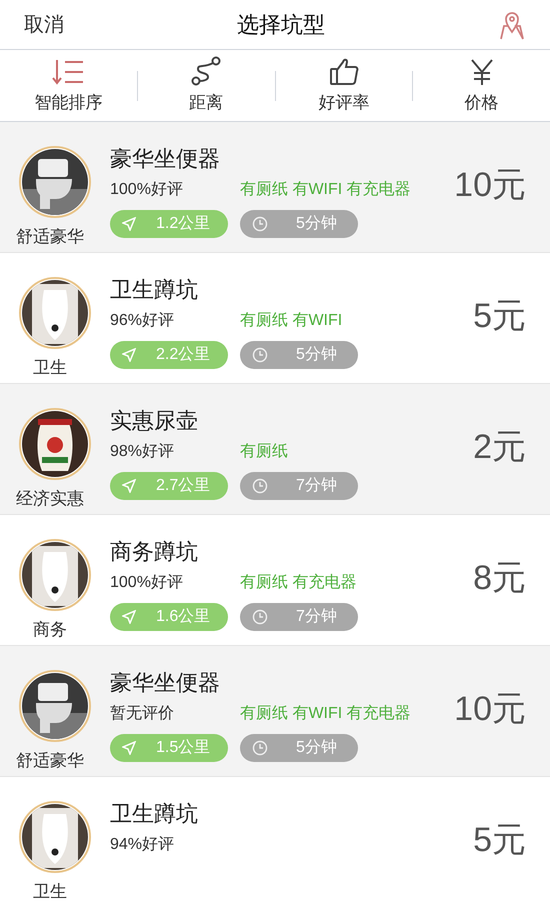 The height and width of the screenshot is (903, 550). What do you see at coordinates (50, 499) in the screenshot?
I see `stall-type-label: 经济实惠` at bounding box center [50, 499].